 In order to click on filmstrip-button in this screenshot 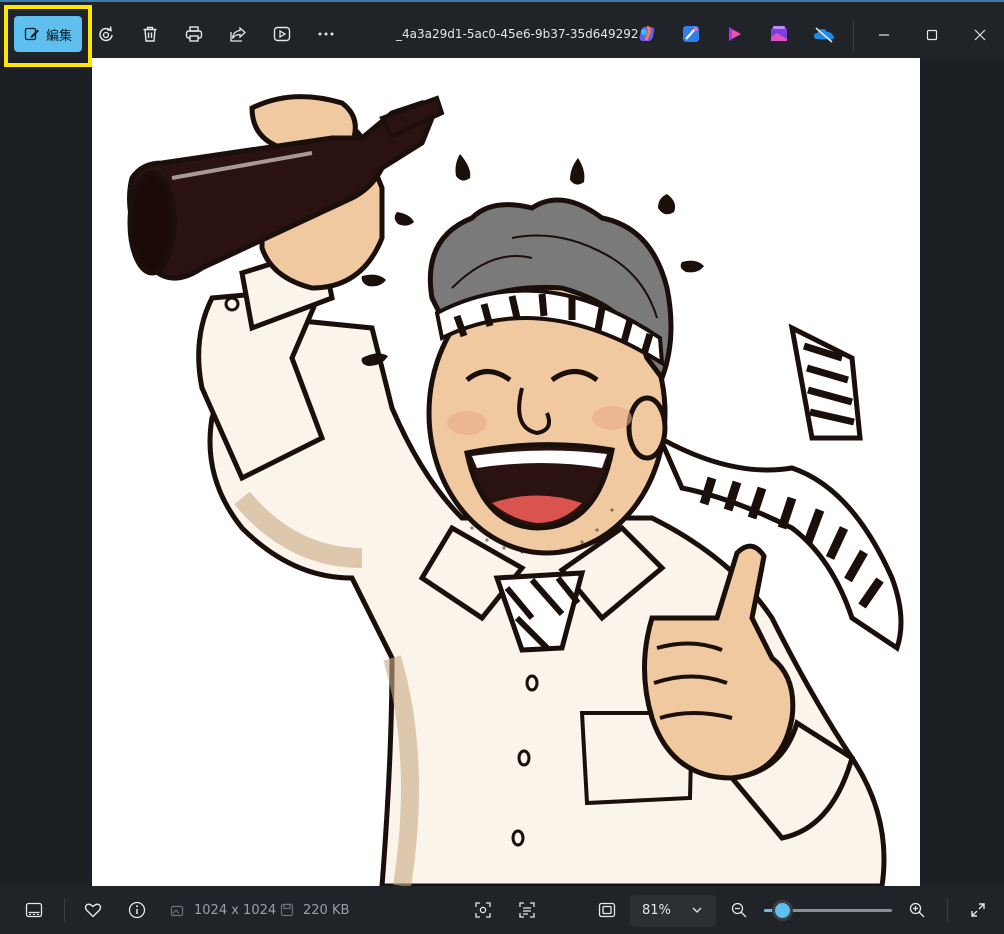, I will do `click(34, 910)`.